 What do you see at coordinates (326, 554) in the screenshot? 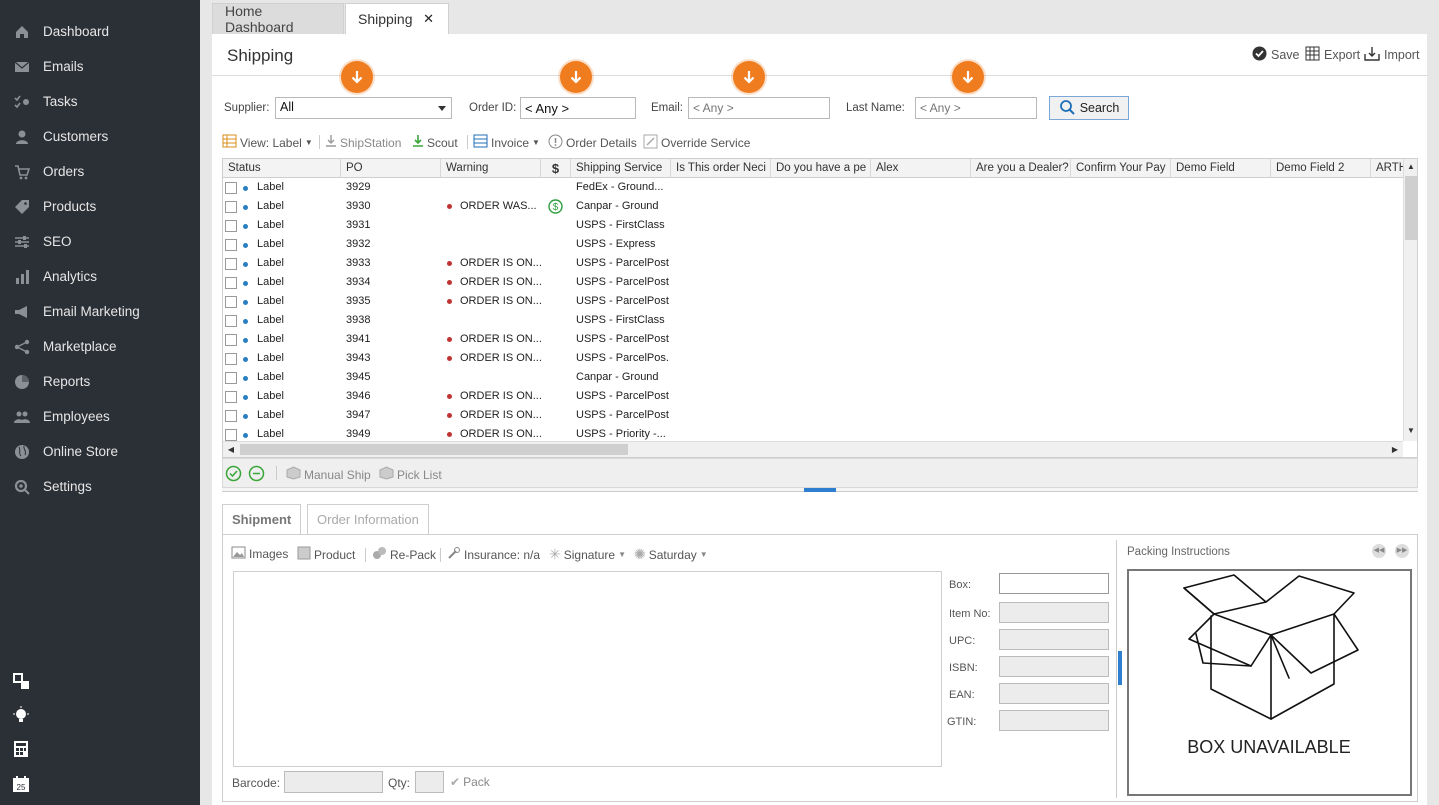
I see `product-button: Product` at bounding box center [326, 554].